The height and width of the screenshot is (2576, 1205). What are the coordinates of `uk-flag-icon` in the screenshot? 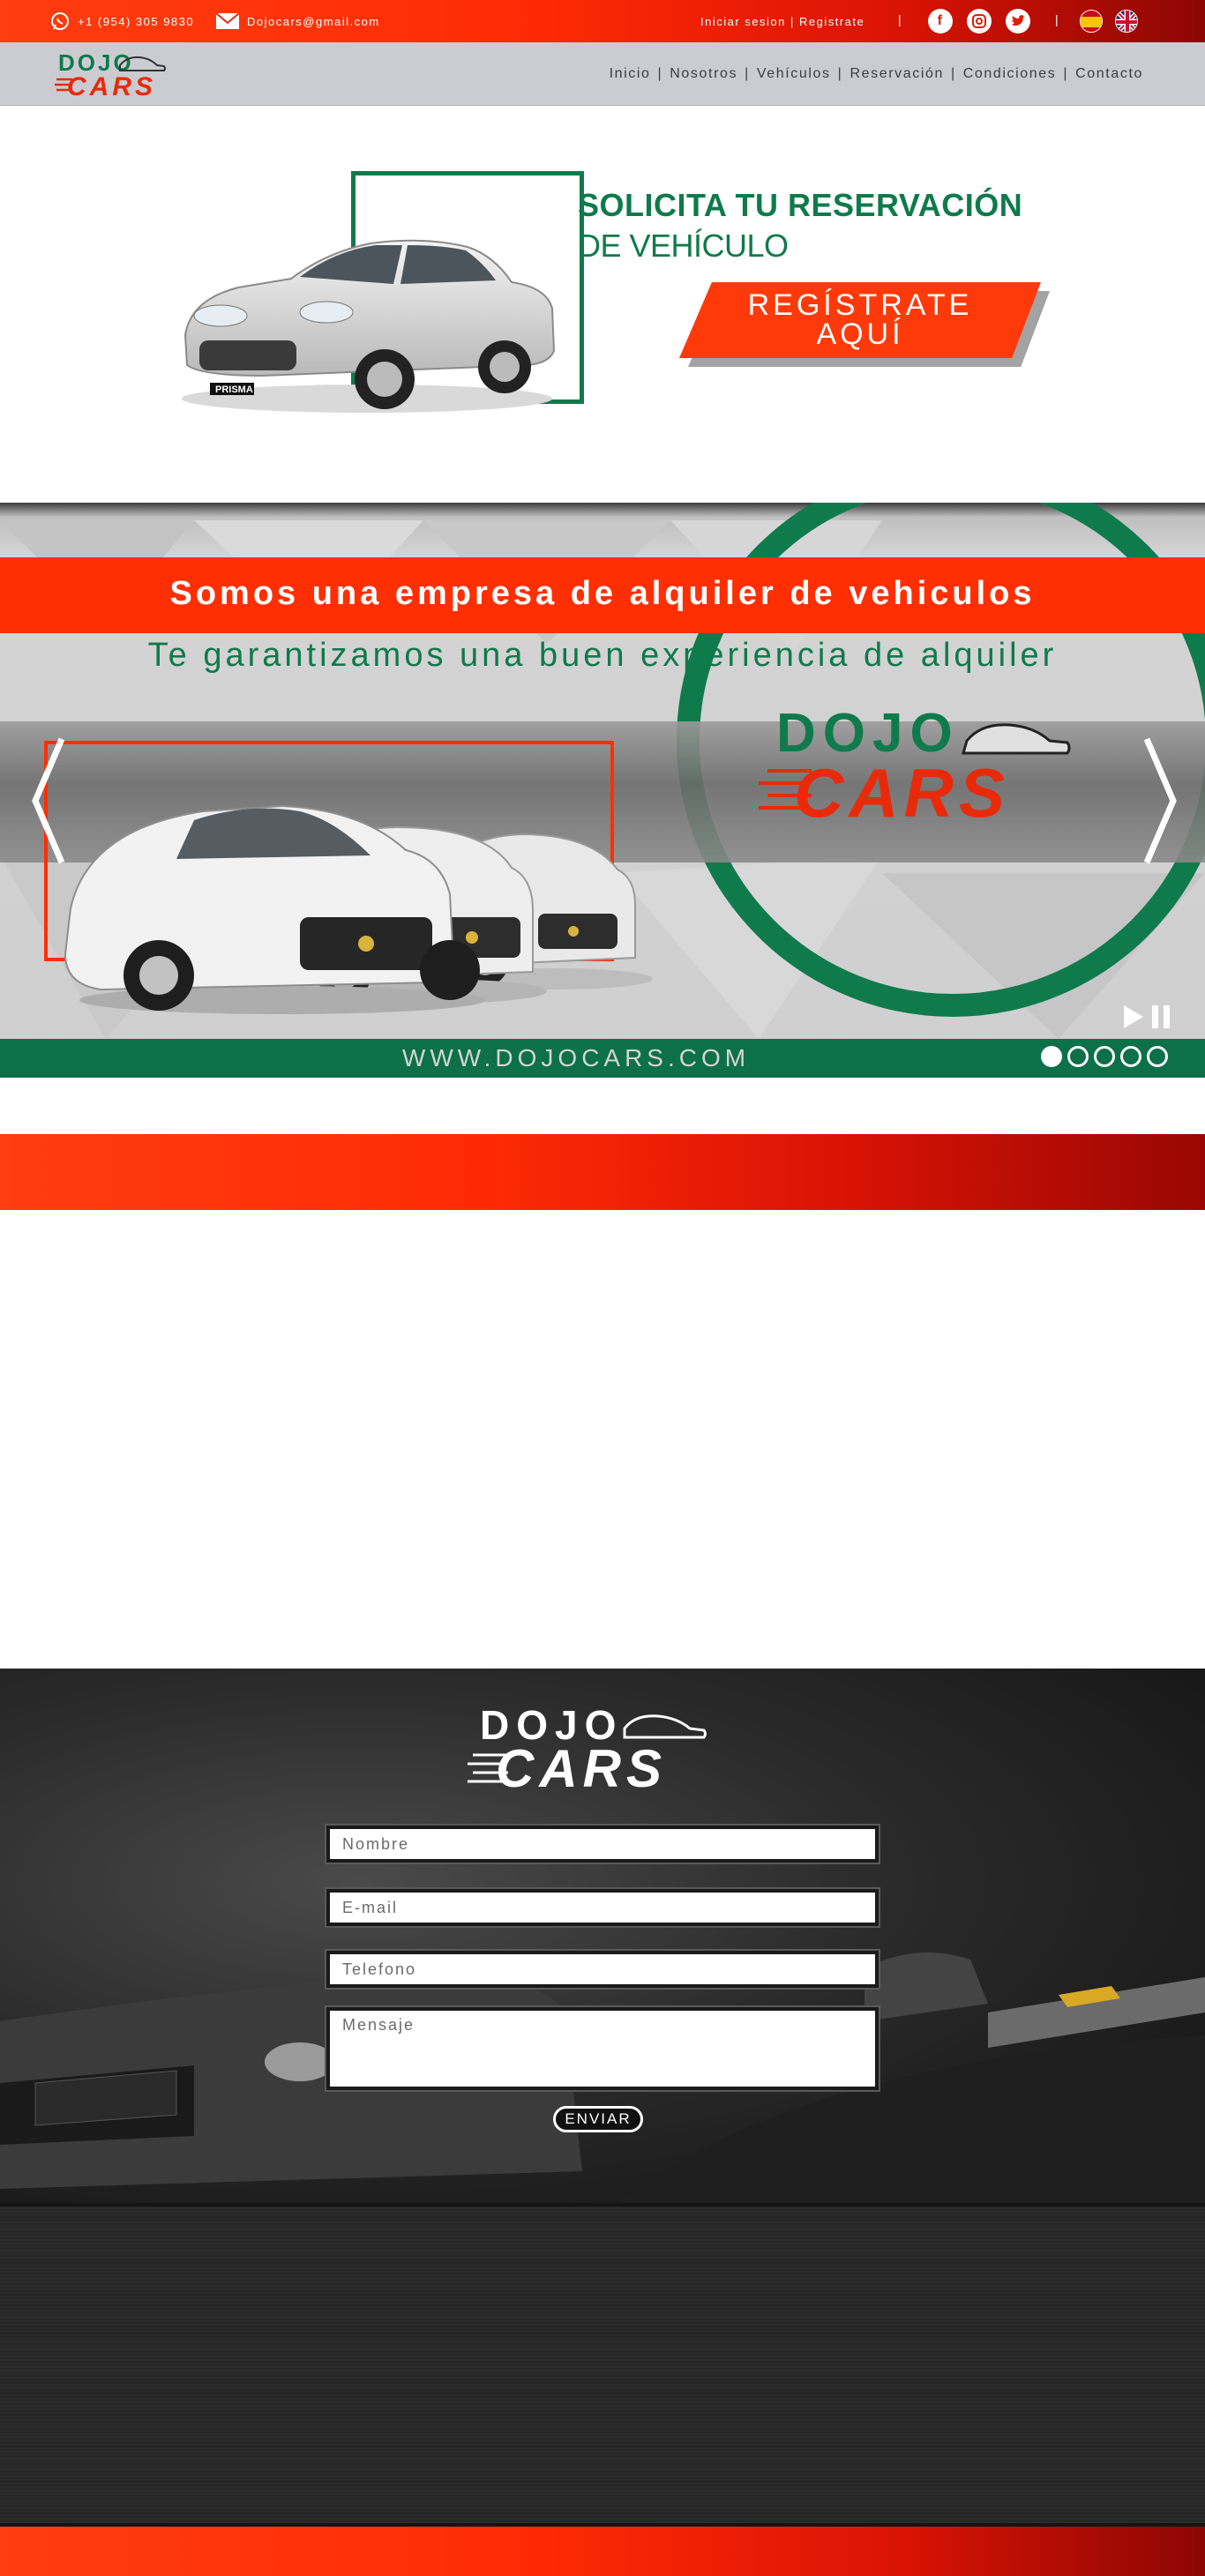 It's located at (1127, 21).